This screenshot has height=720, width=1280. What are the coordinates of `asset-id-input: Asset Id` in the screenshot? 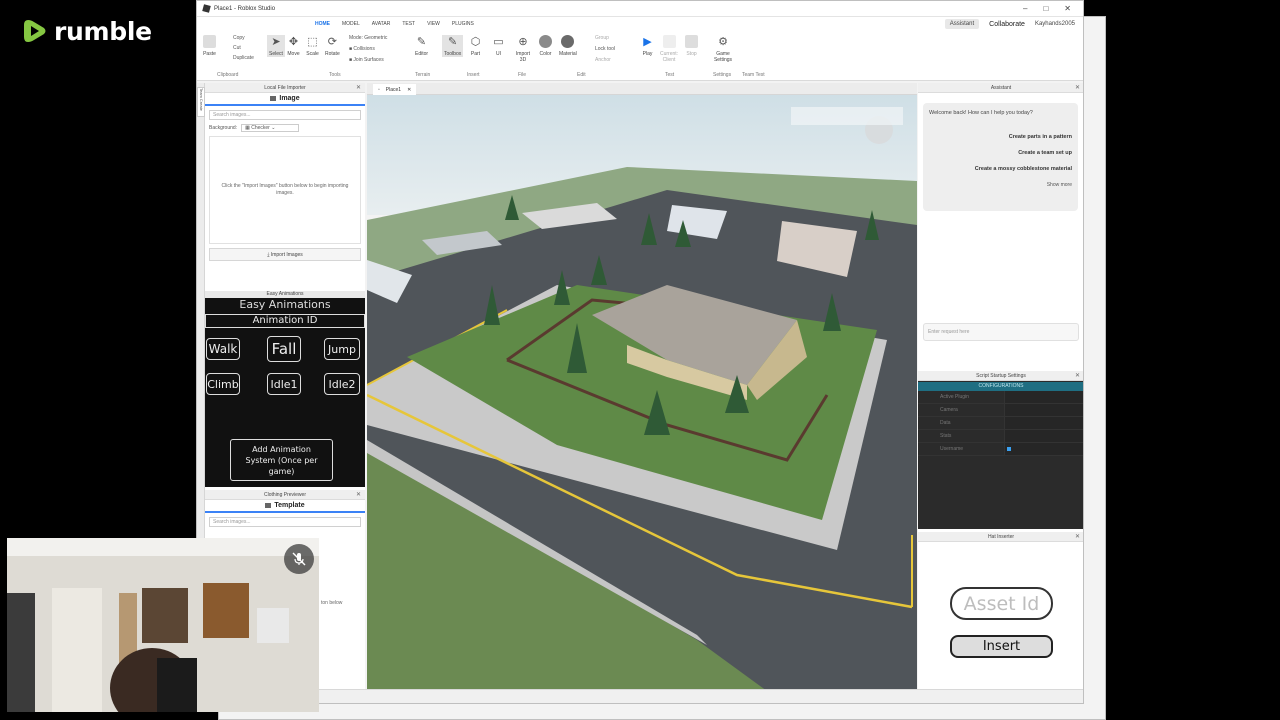 It's located at (1001, 603).